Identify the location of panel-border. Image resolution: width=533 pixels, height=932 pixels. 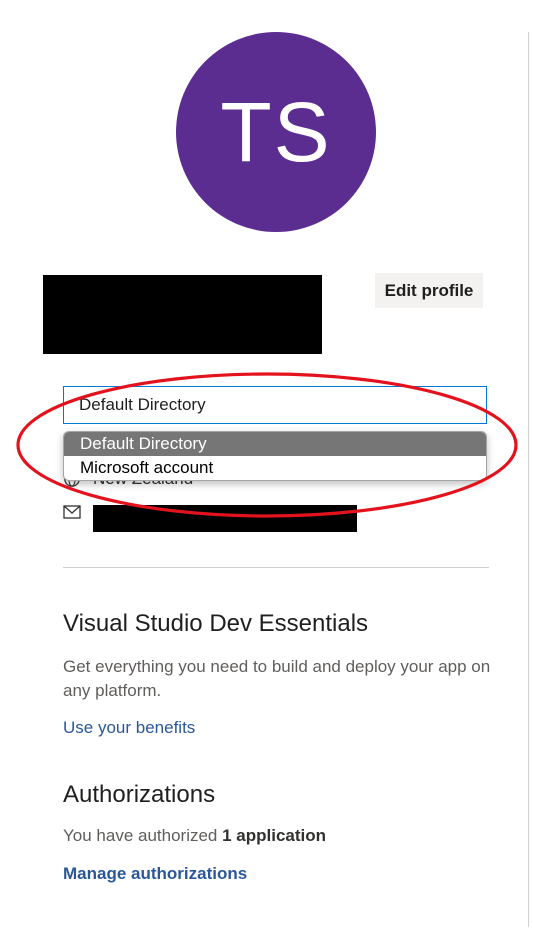
(528, 479).